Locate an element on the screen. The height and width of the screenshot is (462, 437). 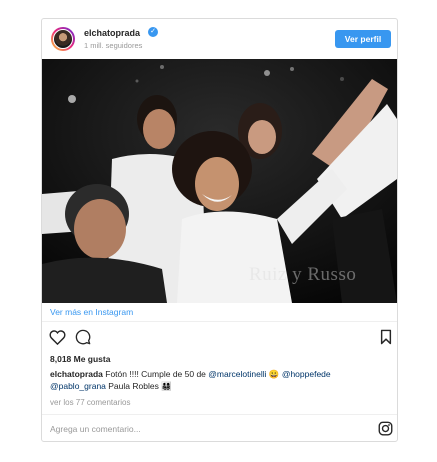
caption-text: 😀 is located at coordinates (274, 374).